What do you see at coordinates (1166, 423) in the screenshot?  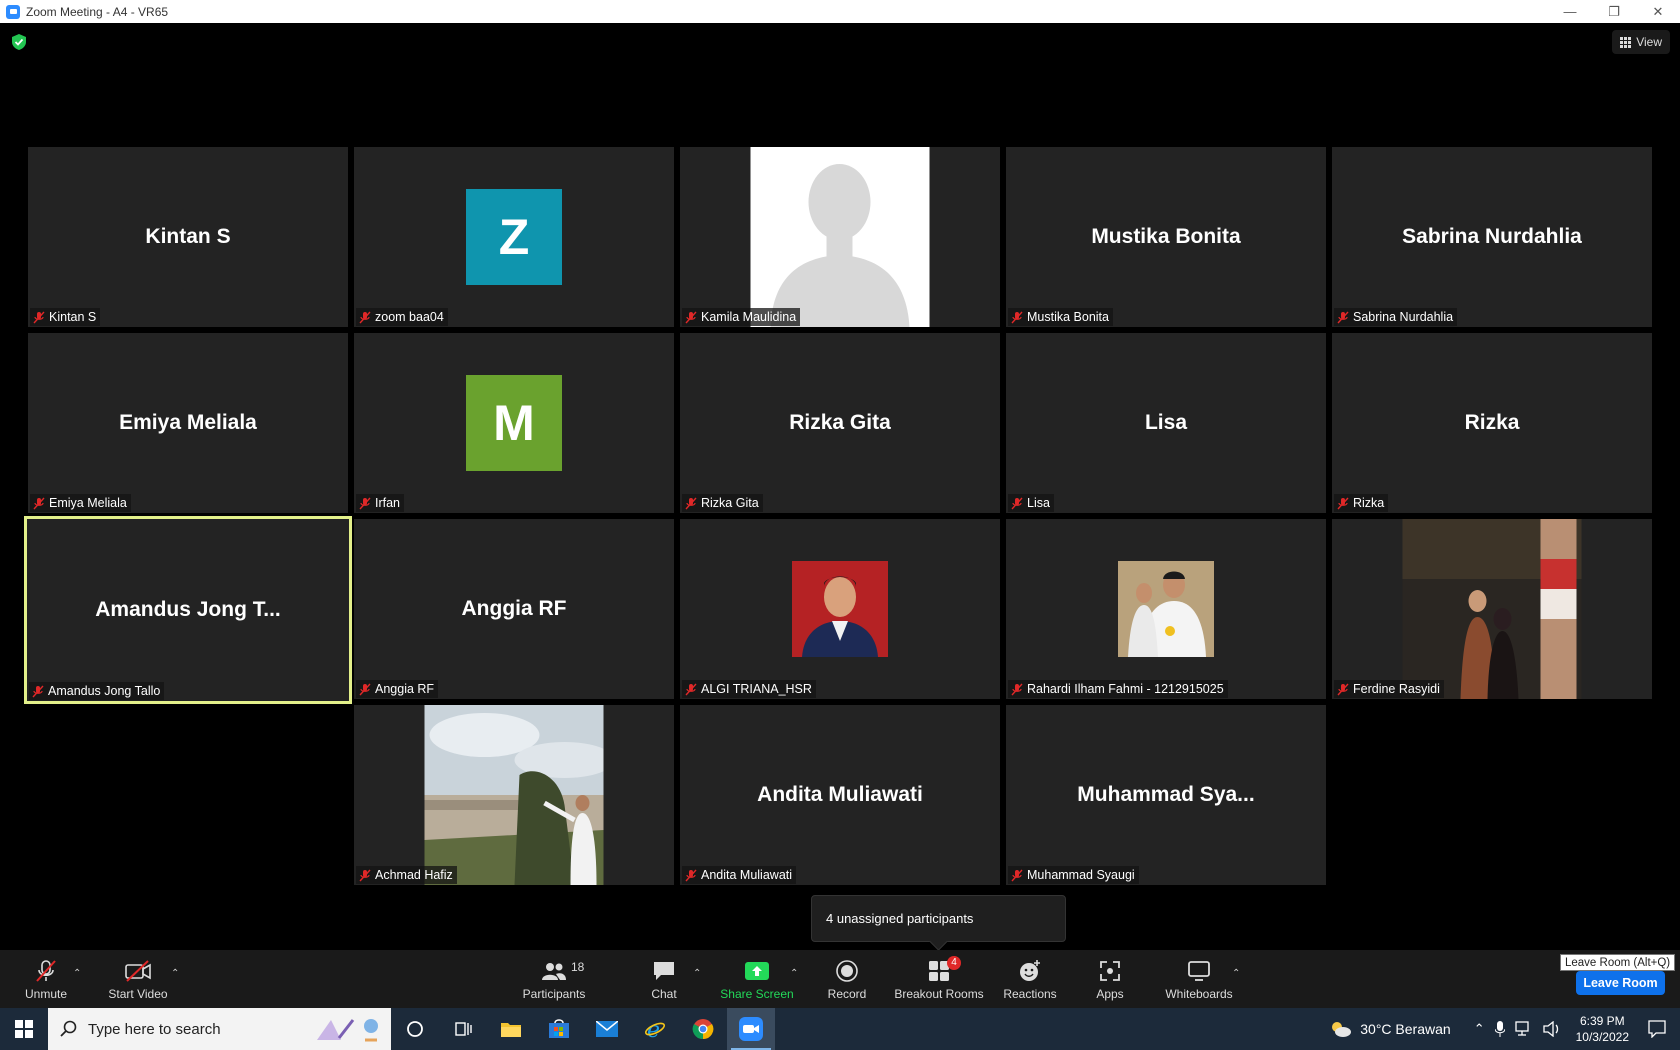 I see `participant-tile-lisa: Lisa Lisa` at bounding box center [1166, 423].